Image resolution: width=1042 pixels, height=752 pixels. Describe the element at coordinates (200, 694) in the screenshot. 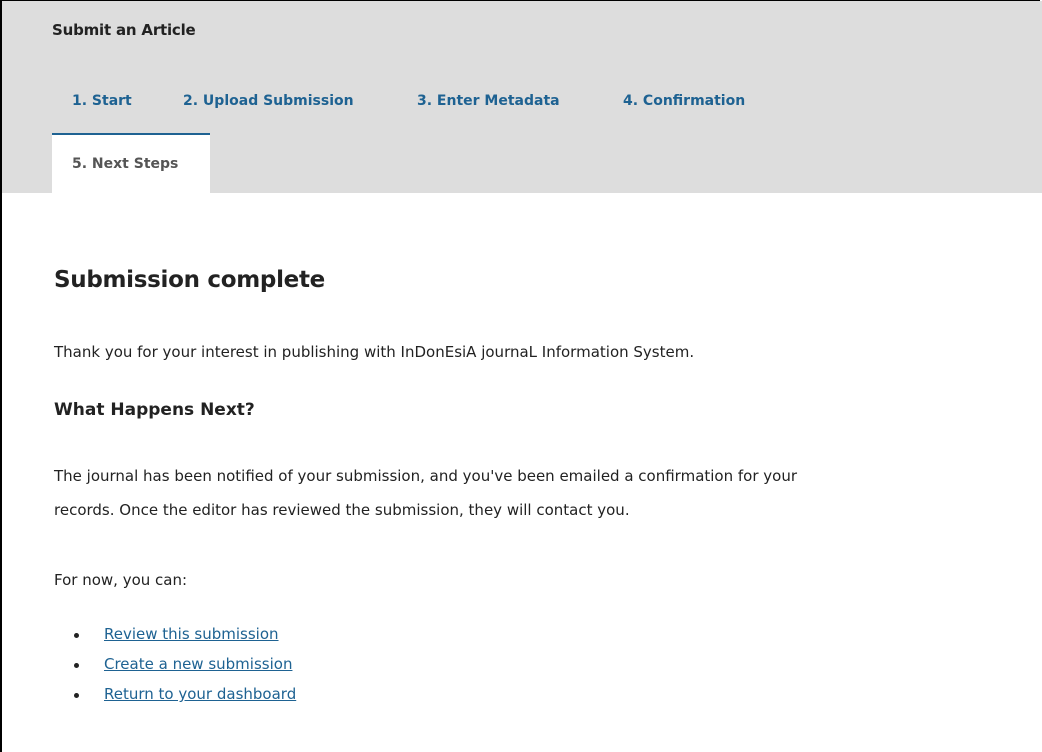

I see `return-to-dashboard-link: Return to your dashboard` at that location.